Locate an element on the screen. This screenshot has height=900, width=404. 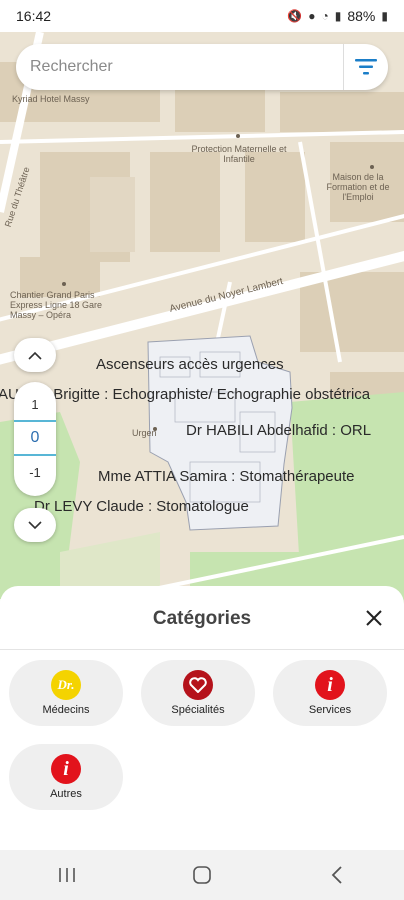
category-medecins: Dr. Médecins is located at coordinates (66, 693).